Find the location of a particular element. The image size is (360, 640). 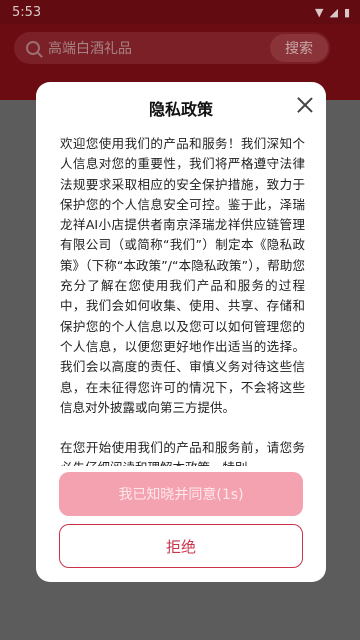

signal-icon: ◢ is located at coordinates (333, 12).